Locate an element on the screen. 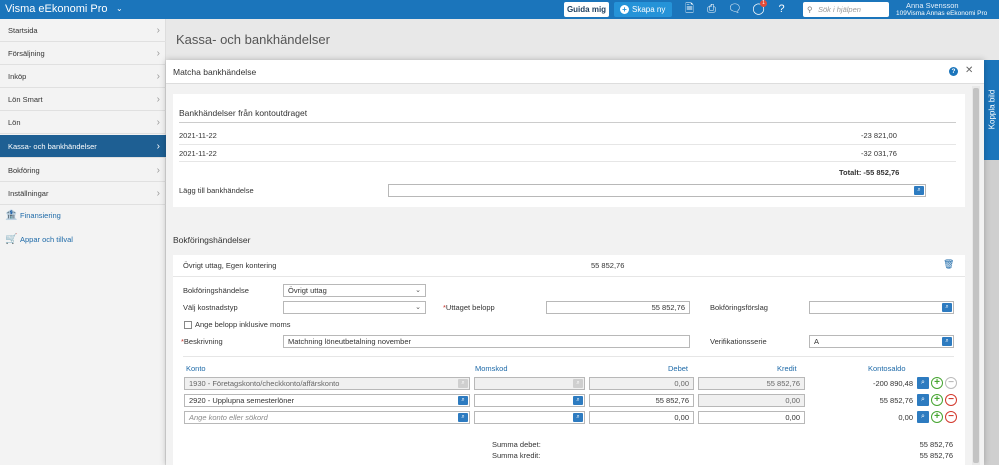  sidebar-item-label: Inställningar is located at coordinates (28, 193).